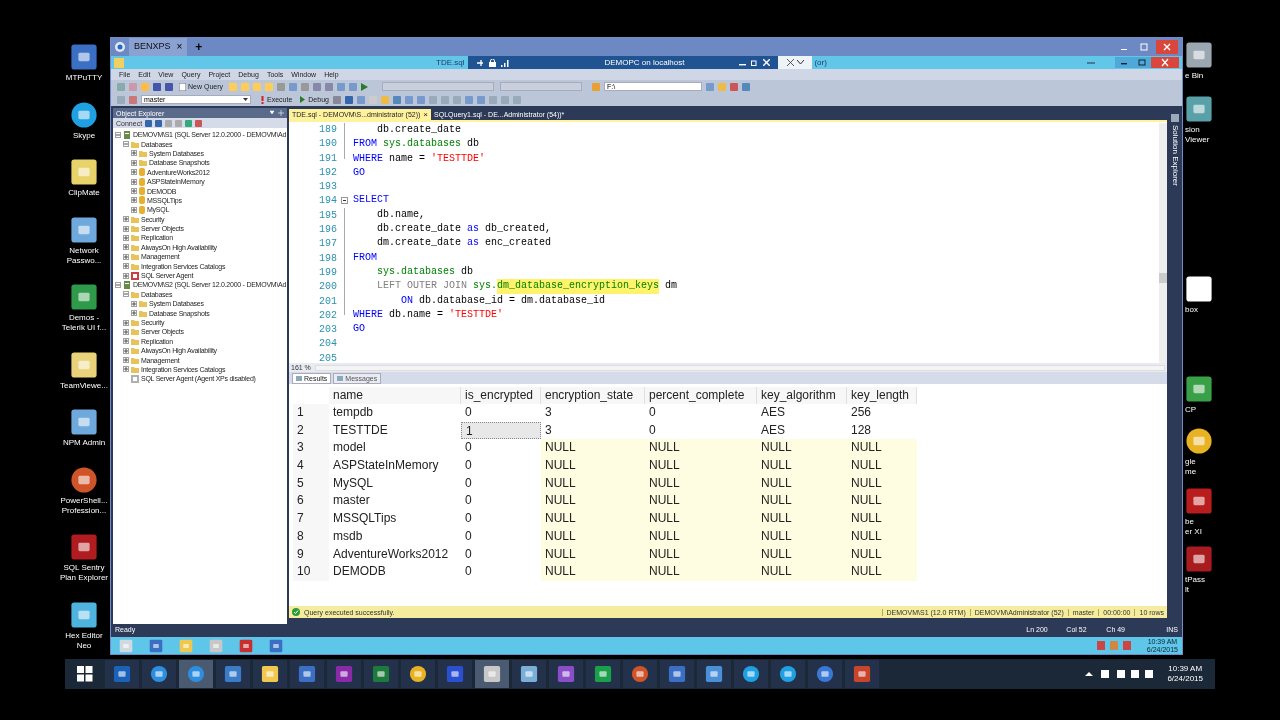  What do you see at coordinates (84, 640) in the screenshot?
I see `desktop-icon-label: Hex Editor Neo` at bounding box center [84, 640].